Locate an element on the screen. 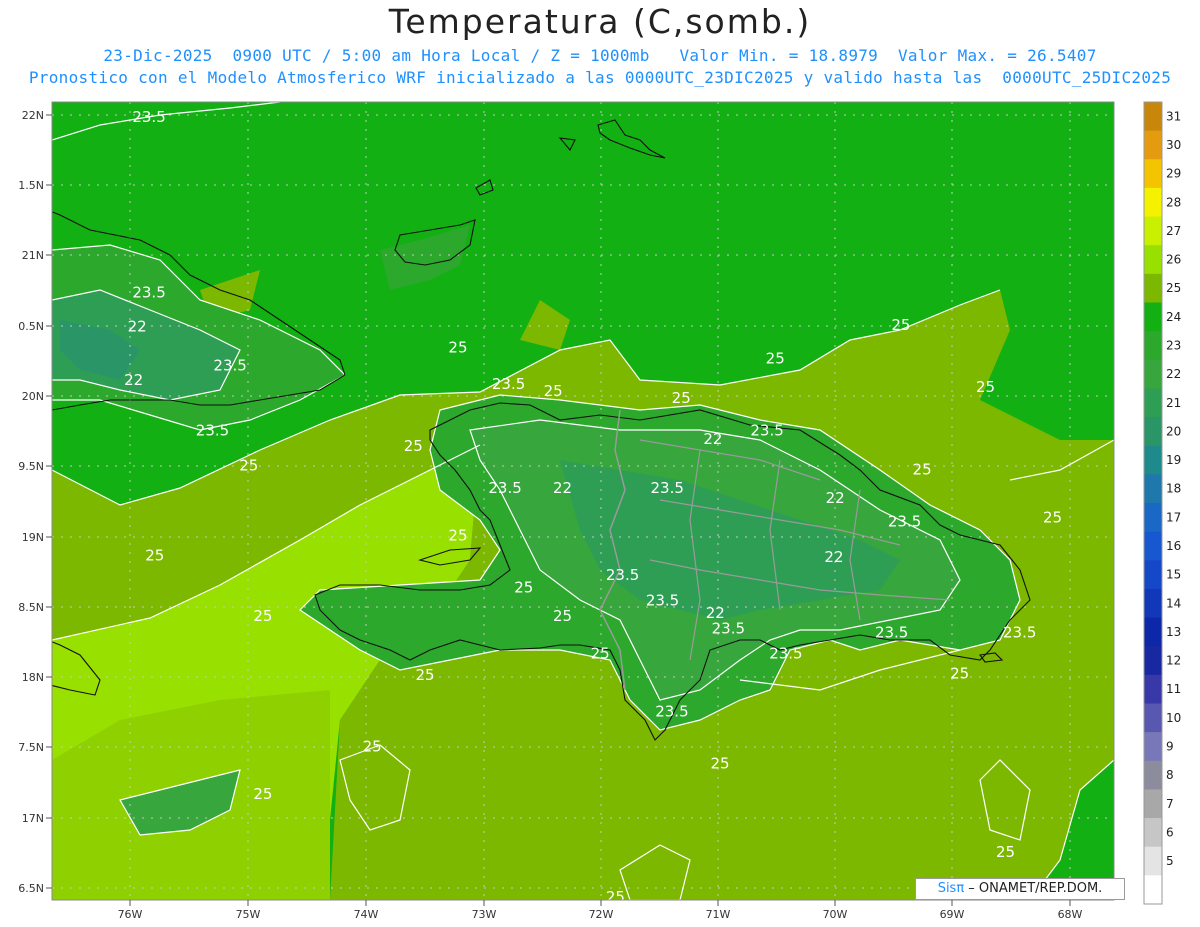 The image size is (1200, 927). lon-tick-label: 74W is located at coordinates (366, 914).